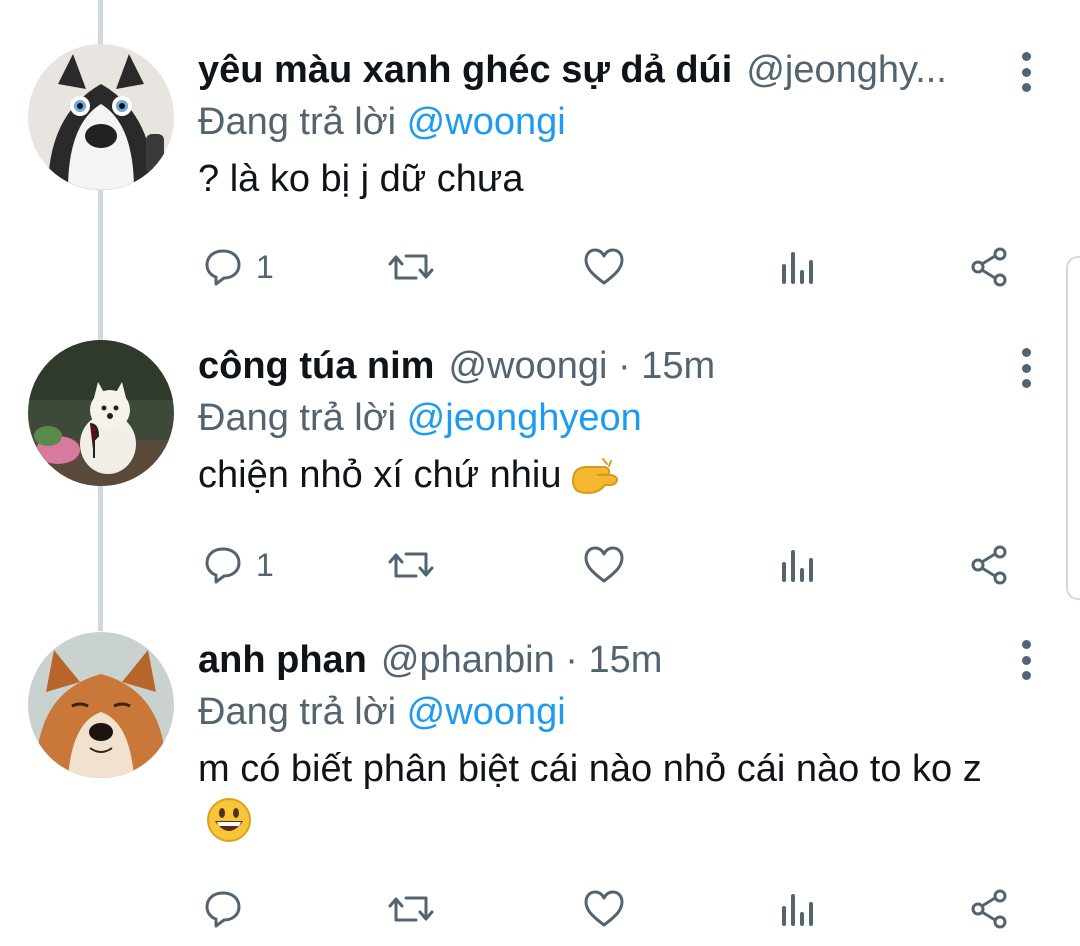  I want to click on handle: @woongi, so click(527, 366).